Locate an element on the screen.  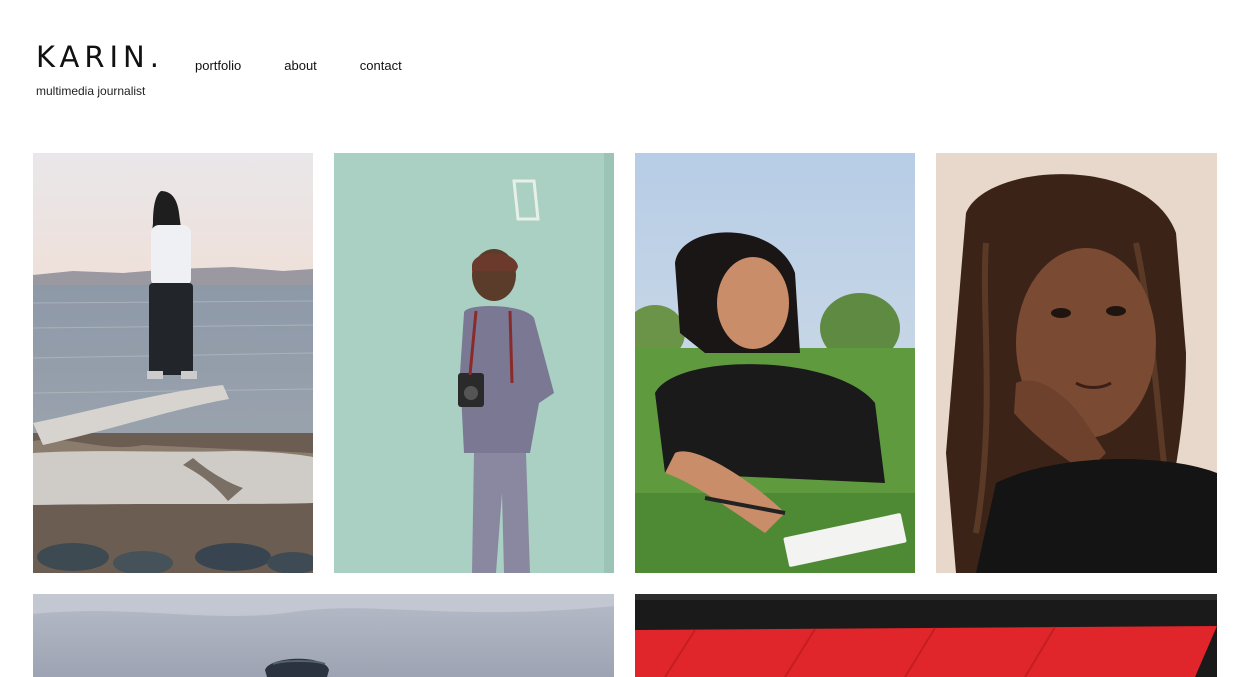
nav-contact: contact is located at coordinates (381, 65).